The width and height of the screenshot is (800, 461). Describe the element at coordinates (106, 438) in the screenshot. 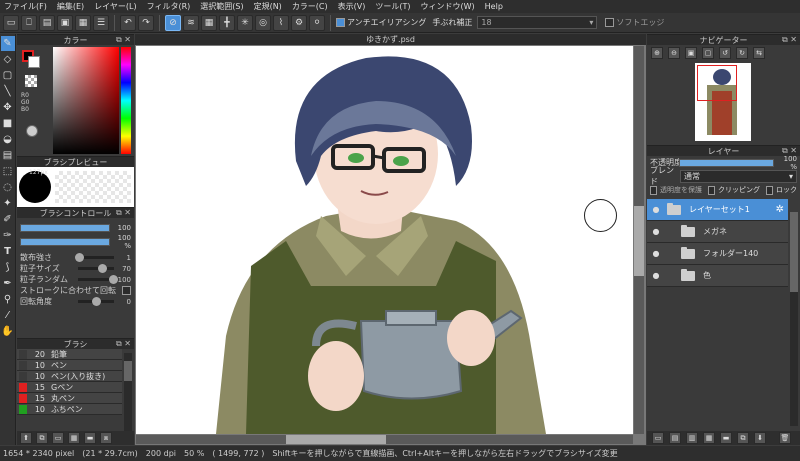

I see `brush-delete-icon: ⧈` at that location.